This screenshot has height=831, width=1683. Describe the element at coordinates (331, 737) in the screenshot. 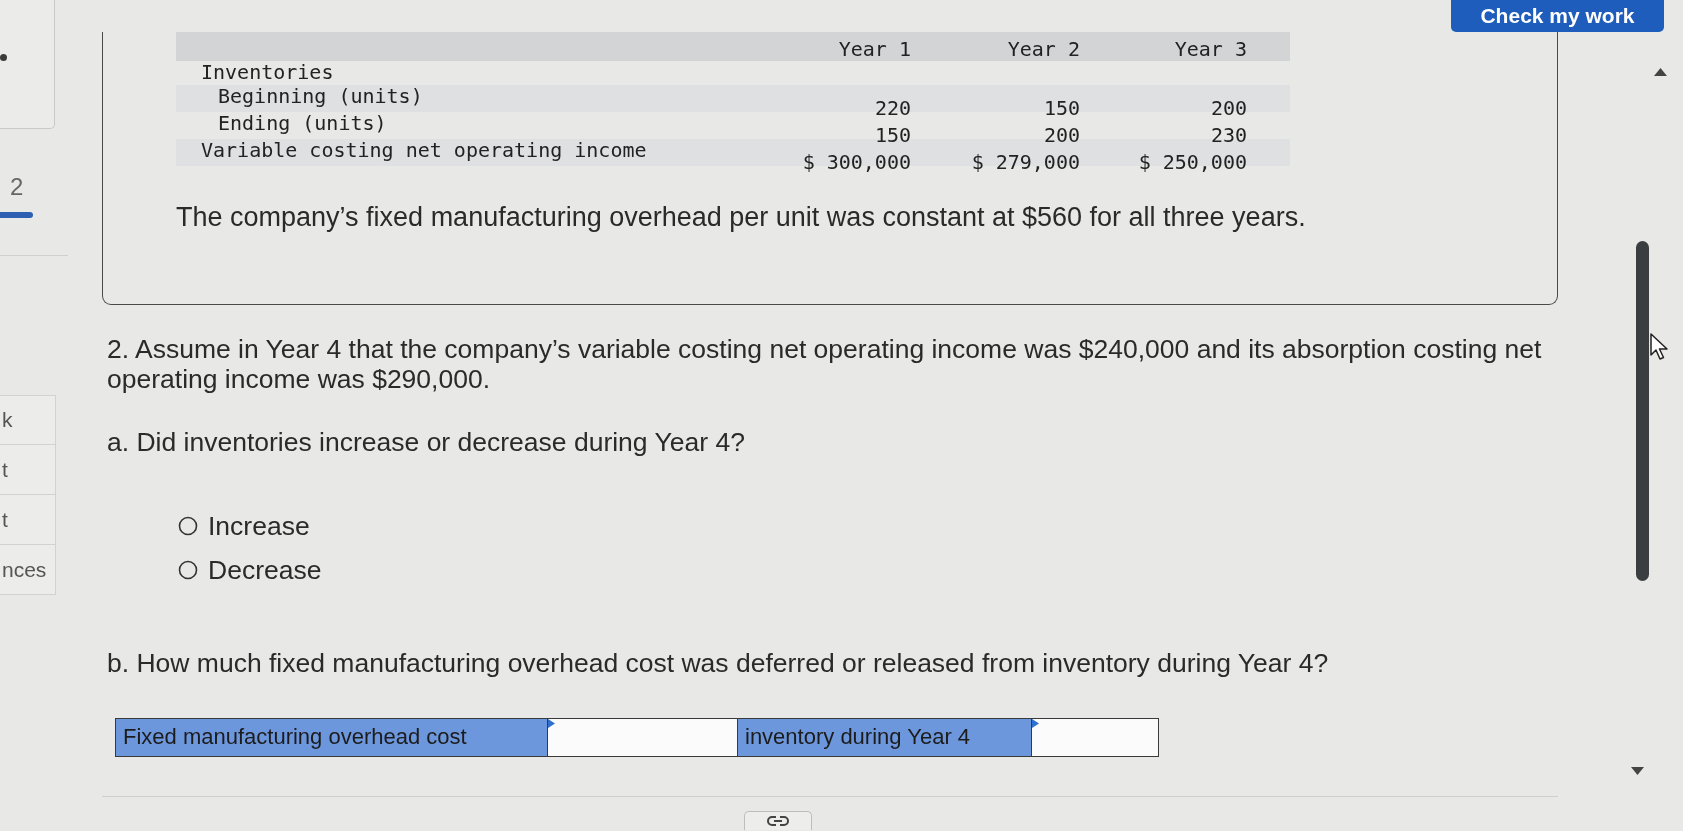

I see `answer-label: Fixed manufacturing overhead cost` at that location.